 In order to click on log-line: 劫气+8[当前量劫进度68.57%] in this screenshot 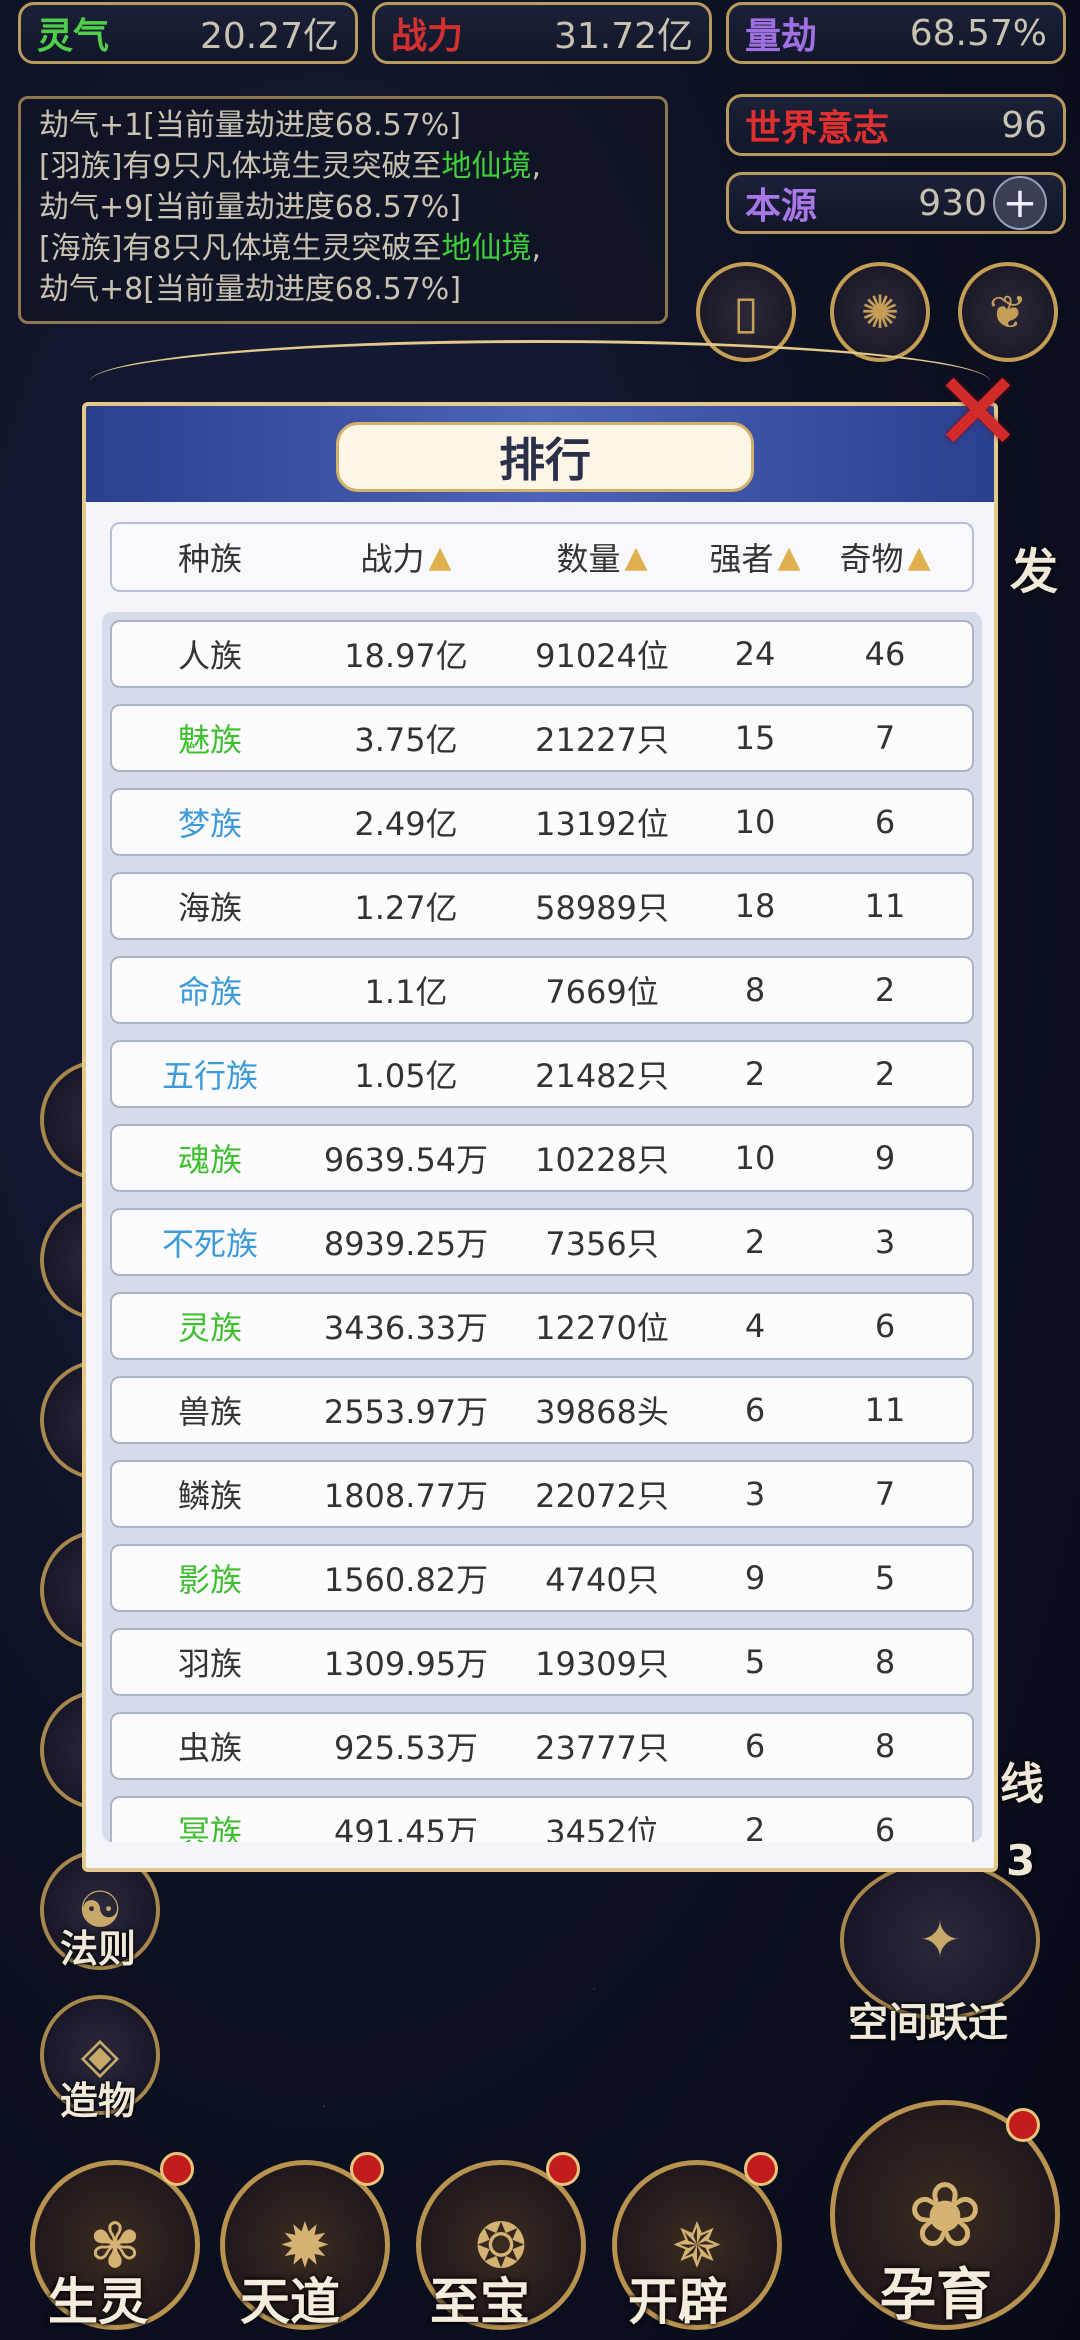, I will do `click(343, 289)`.